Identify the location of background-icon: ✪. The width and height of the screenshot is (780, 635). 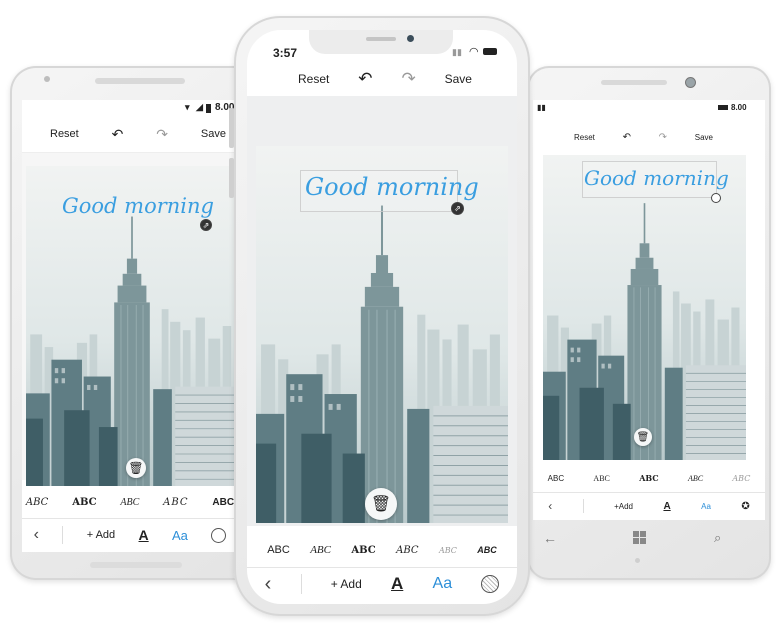
(745, 506).